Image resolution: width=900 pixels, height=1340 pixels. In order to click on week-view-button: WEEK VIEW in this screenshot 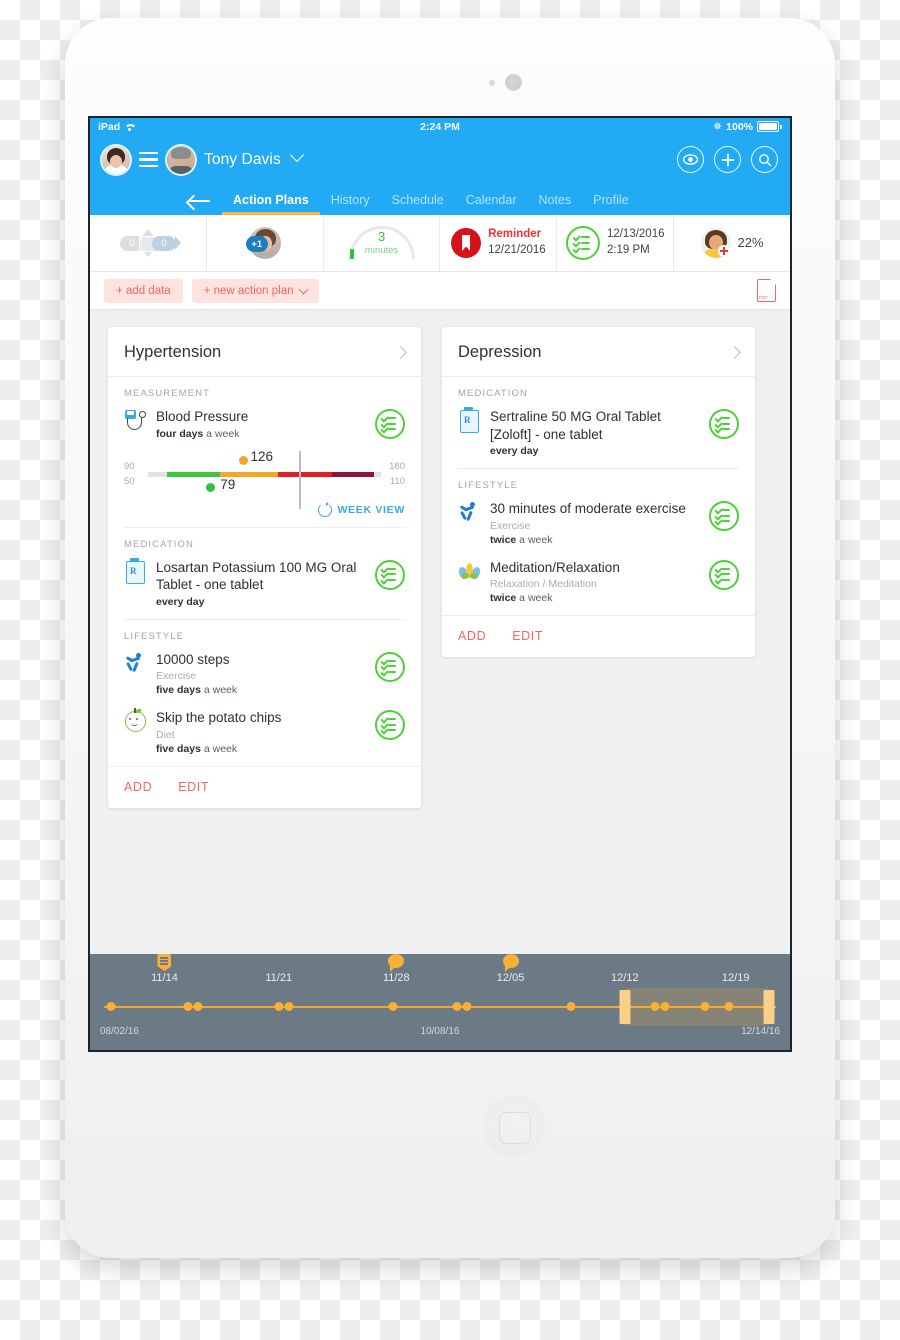, I will do `click(264, 514)`.